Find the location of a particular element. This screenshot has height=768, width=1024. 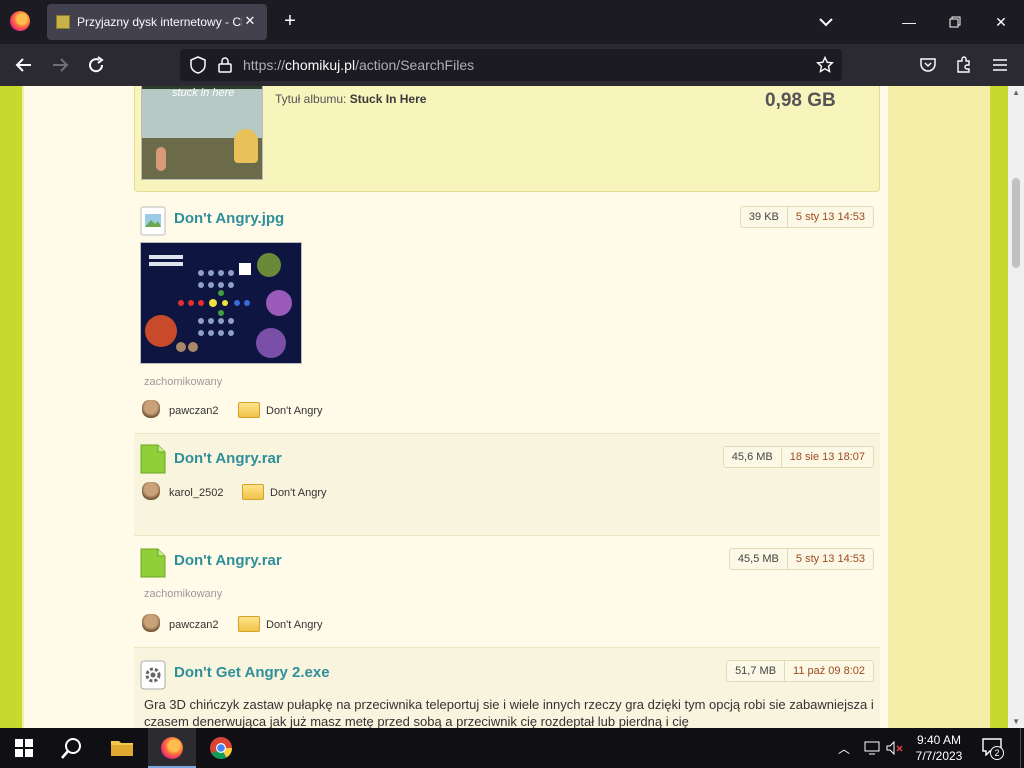

url-scheme: https:// is located at coordinates (264, 65).